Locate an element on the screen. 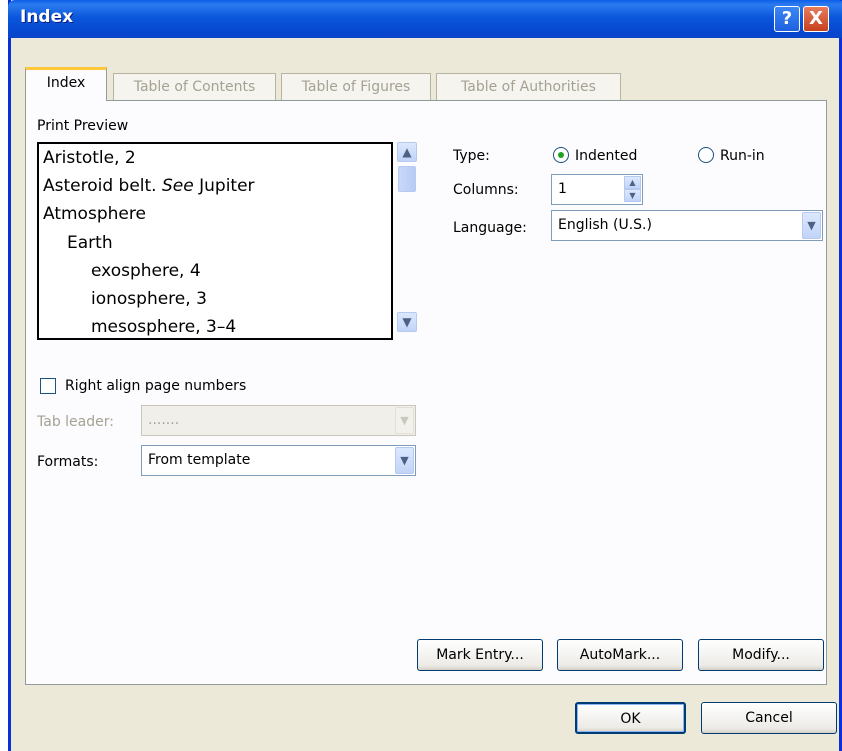 The image size is (842, 751). tab-index: Index is located at coordinates (66, 84).